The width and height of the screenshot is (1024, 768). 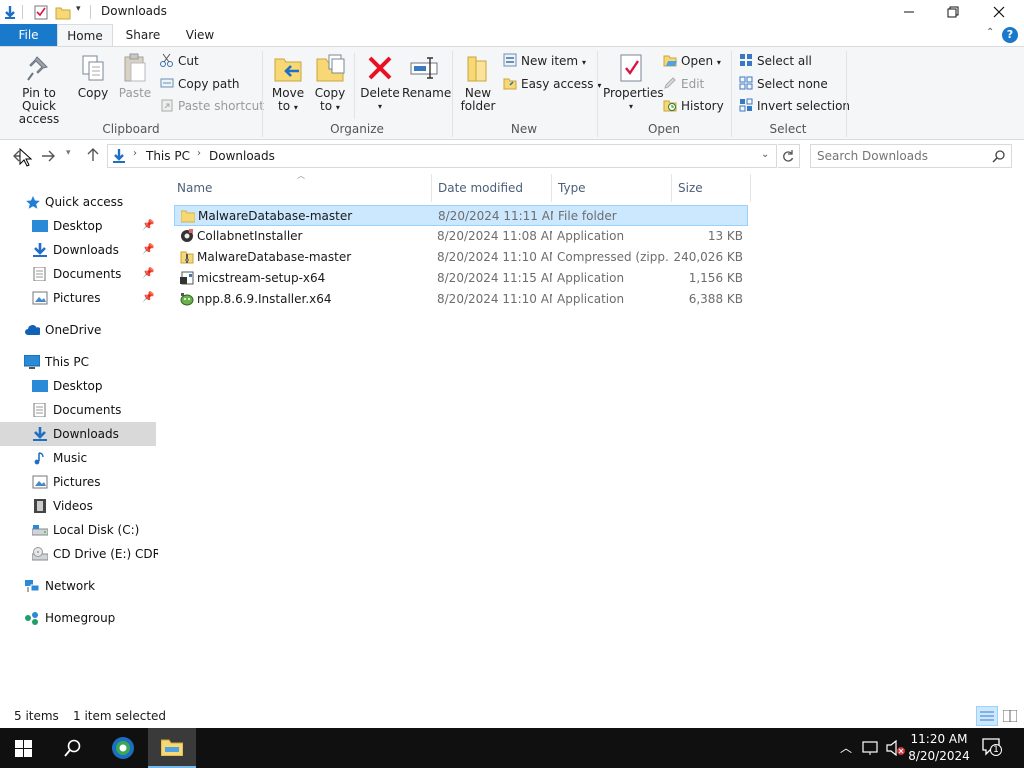 What do you see at coordinates (48, 156) in the screenshot?
I see `forward-arrow-icon` at bounding box center [48, 156].